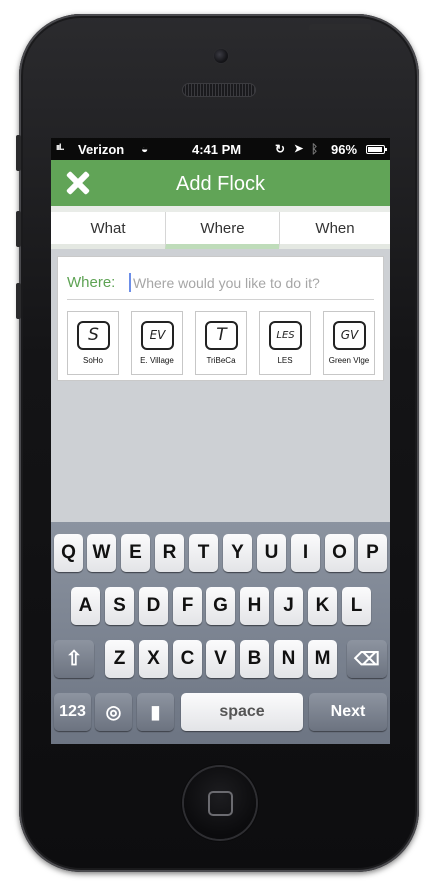 Image resolution: width=437 pixels, height=884 pixels. I want to click on neighborhood-les-button: LES LES, so click(285, 343).